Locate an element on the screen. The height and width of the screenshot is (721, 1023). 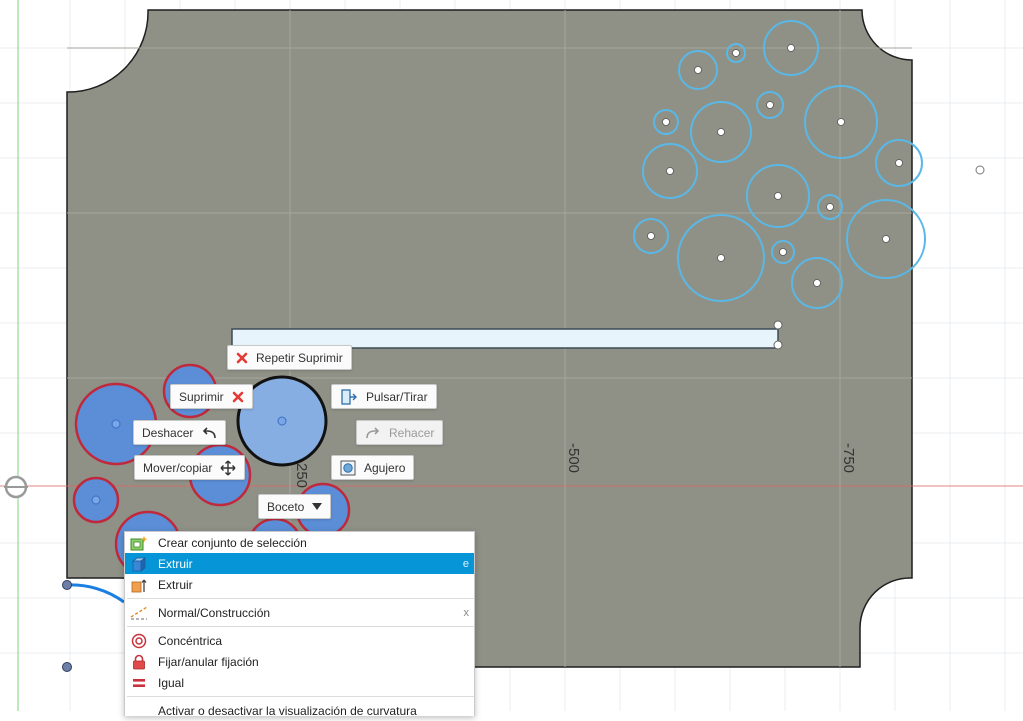
hole-button: Agujero is located at coordinates (373, 467).